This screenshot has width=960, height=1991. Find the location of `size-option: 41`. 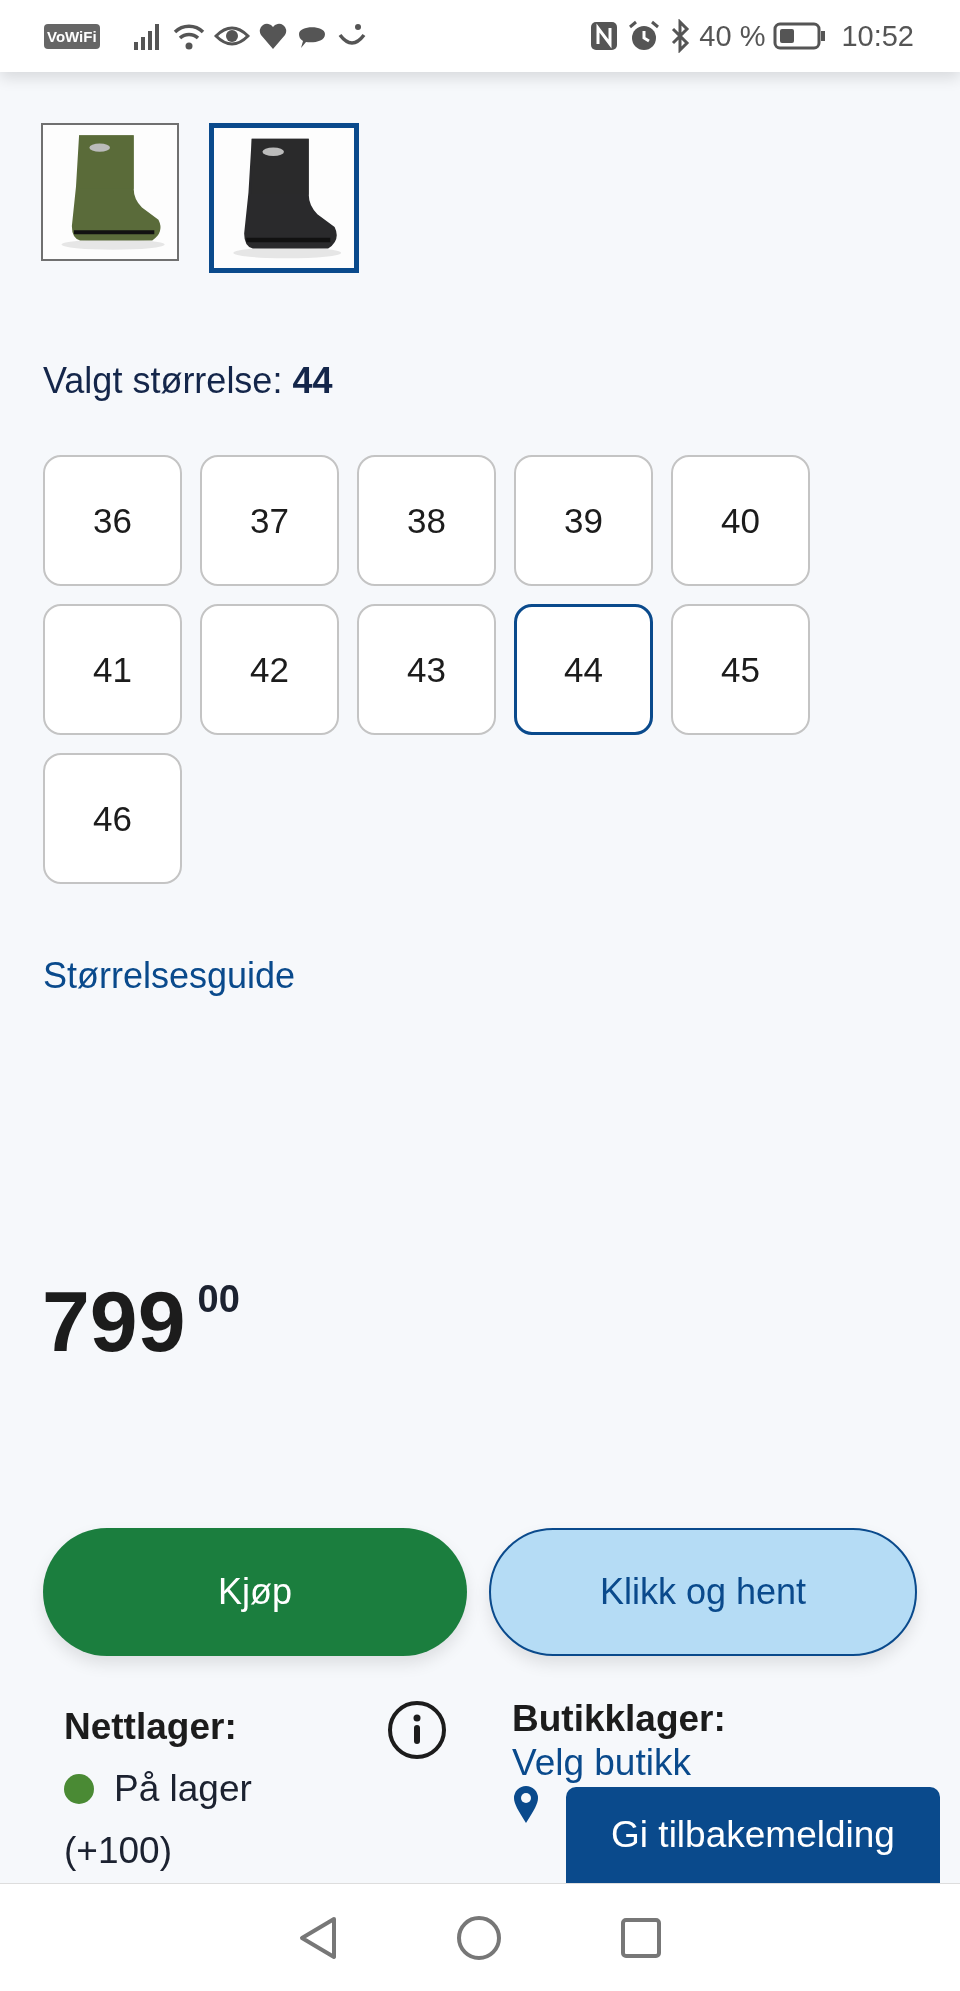

size-option: 41 is located at coordinates (112, 669).